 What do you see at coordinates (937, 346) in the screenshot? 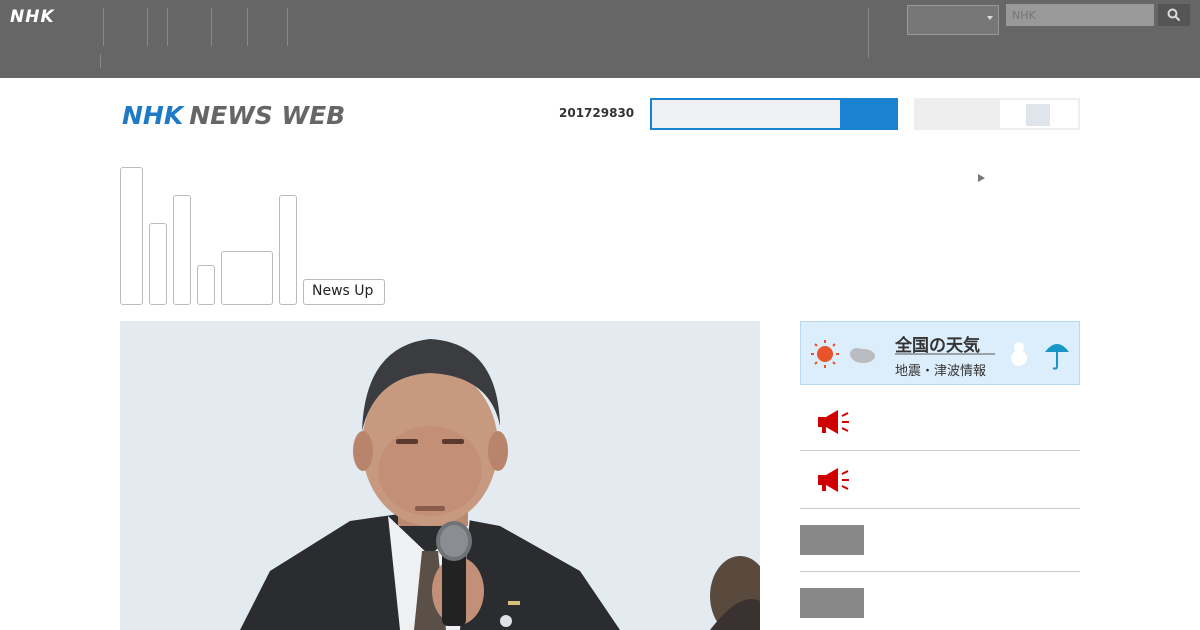
I see `weather-title: 全国の天気` at bounding box center [937, 346].